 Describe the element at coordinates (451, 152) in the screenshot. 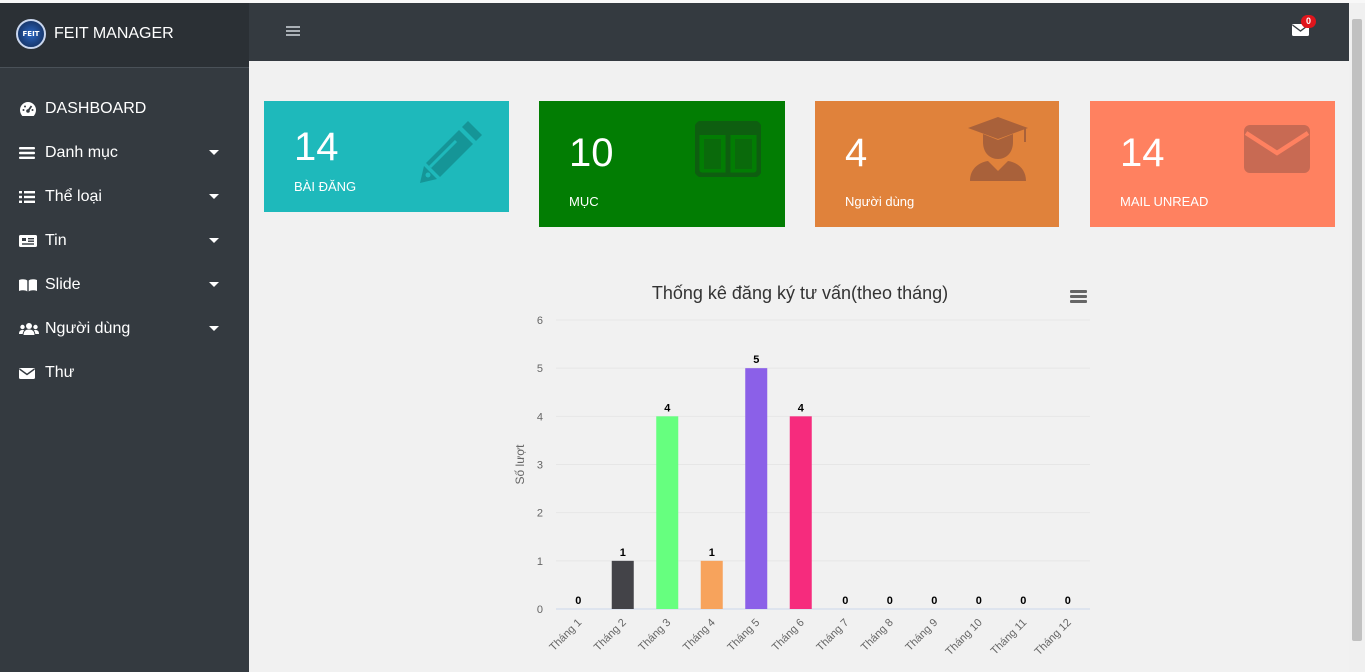

I see `pencil-icon` at that location.